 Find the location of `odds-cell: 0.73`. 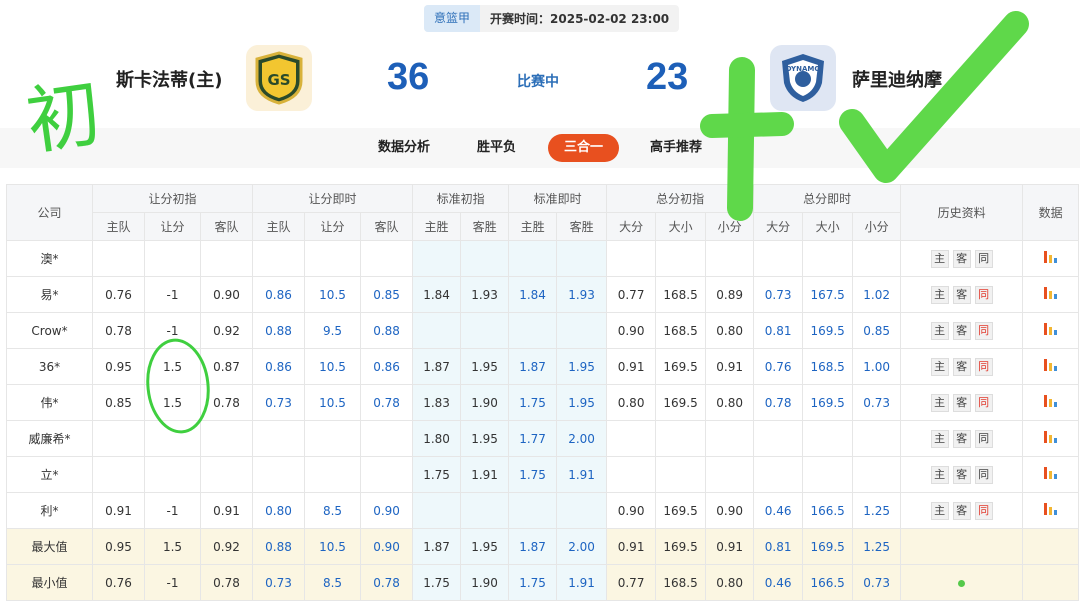

odds-cell: 0.73 is located at coordinates (877, 402).